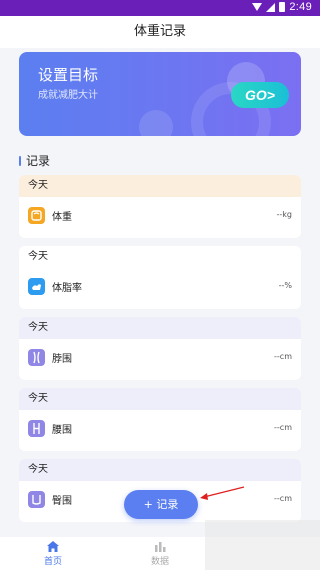 Image resolution: width=320 pixels, height=570 pixels. What do you see at coordinates (68, 75) in the screenshot?
I see `banner-title: 设置目标` at bounding box center [68, 75].